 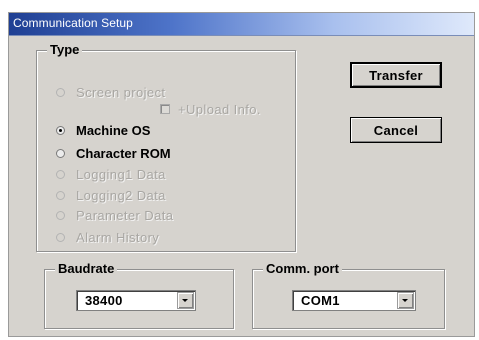 I want to click on transfer-button: Transfer, so click(x=396, y=75).